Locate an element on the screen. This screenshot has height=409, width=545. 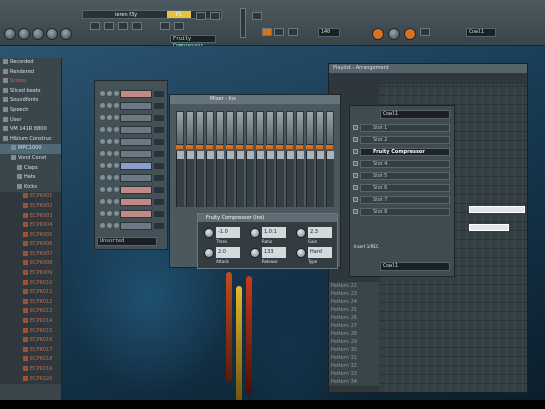
browser-item: Hats is located at coordinates (30, 178).